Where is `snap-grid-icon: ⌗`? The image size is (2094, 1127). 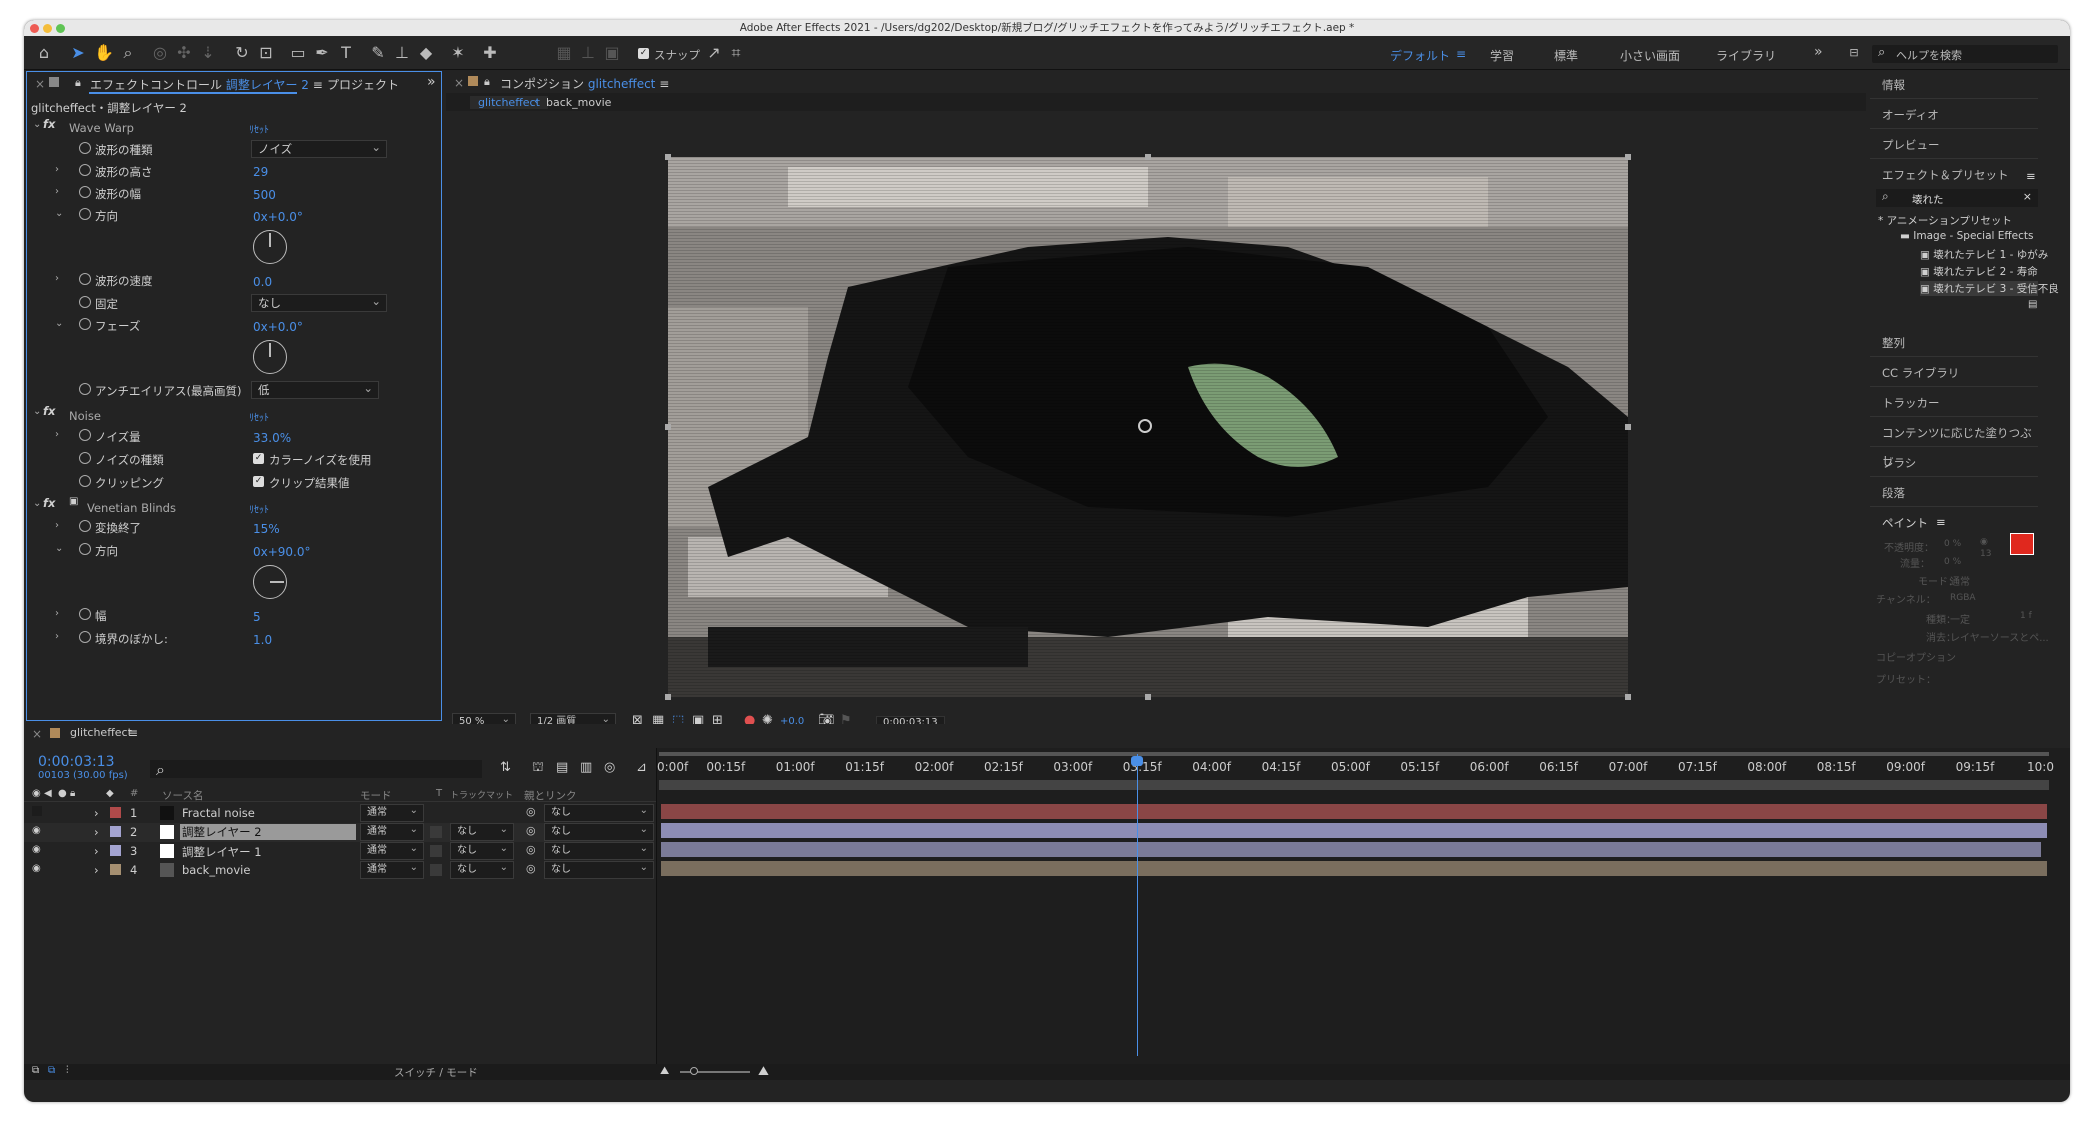
snap-grid-icon: ⌗ is located at coordinates (736, 53).